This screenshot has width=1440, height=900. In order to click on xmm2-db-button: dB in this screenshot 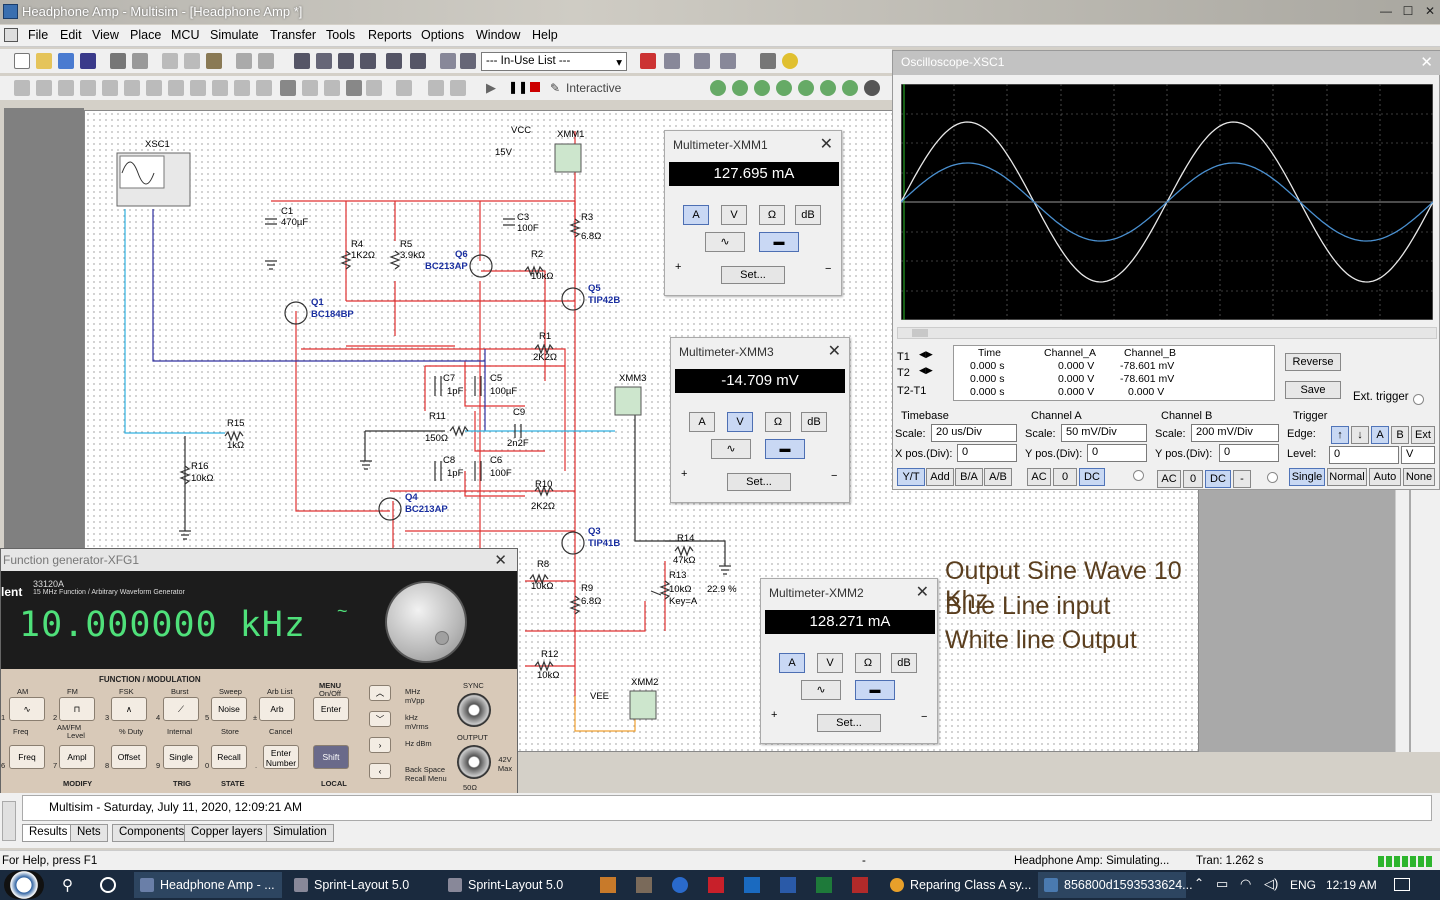, I will do `click(904, 663)`.